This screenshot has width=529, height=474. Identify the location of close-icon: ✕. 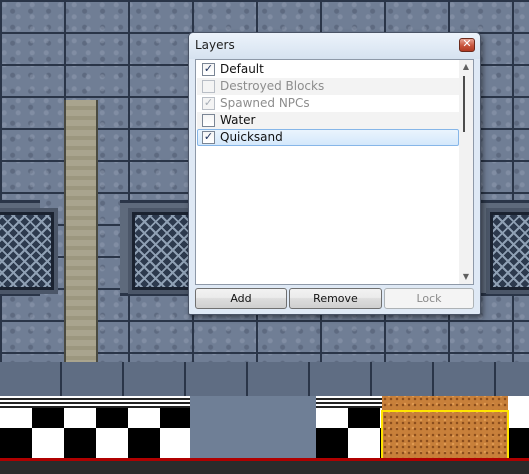
(467, 43).